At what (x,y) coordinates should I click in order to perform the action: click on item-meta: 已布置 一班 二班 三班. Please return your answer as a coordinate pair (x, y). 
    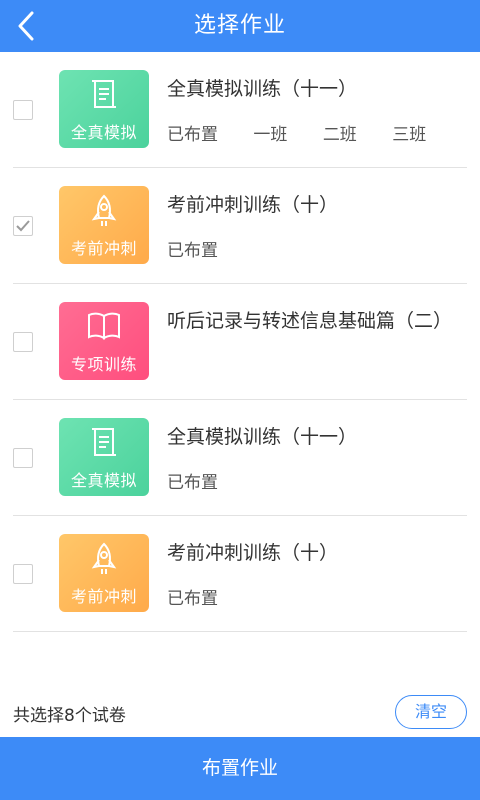
    Looking at the image, I should click on (311, 132).